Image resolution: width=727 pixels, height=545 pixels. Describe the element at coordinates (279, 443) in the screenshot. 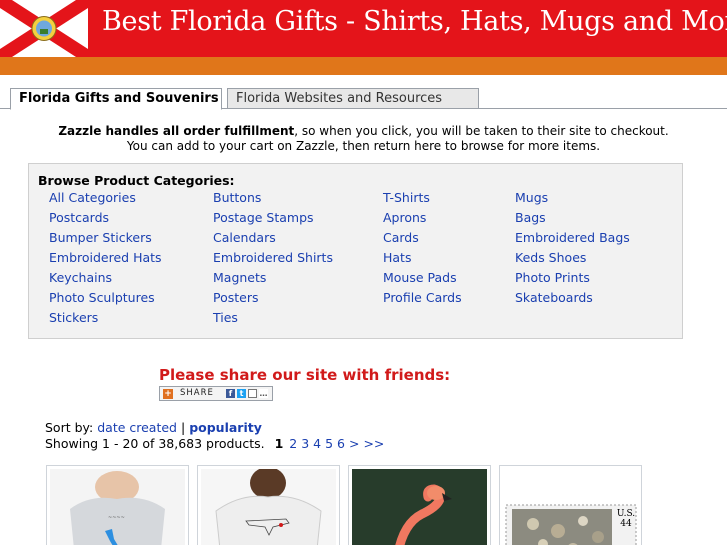

I see `current-page: 1` at that location.